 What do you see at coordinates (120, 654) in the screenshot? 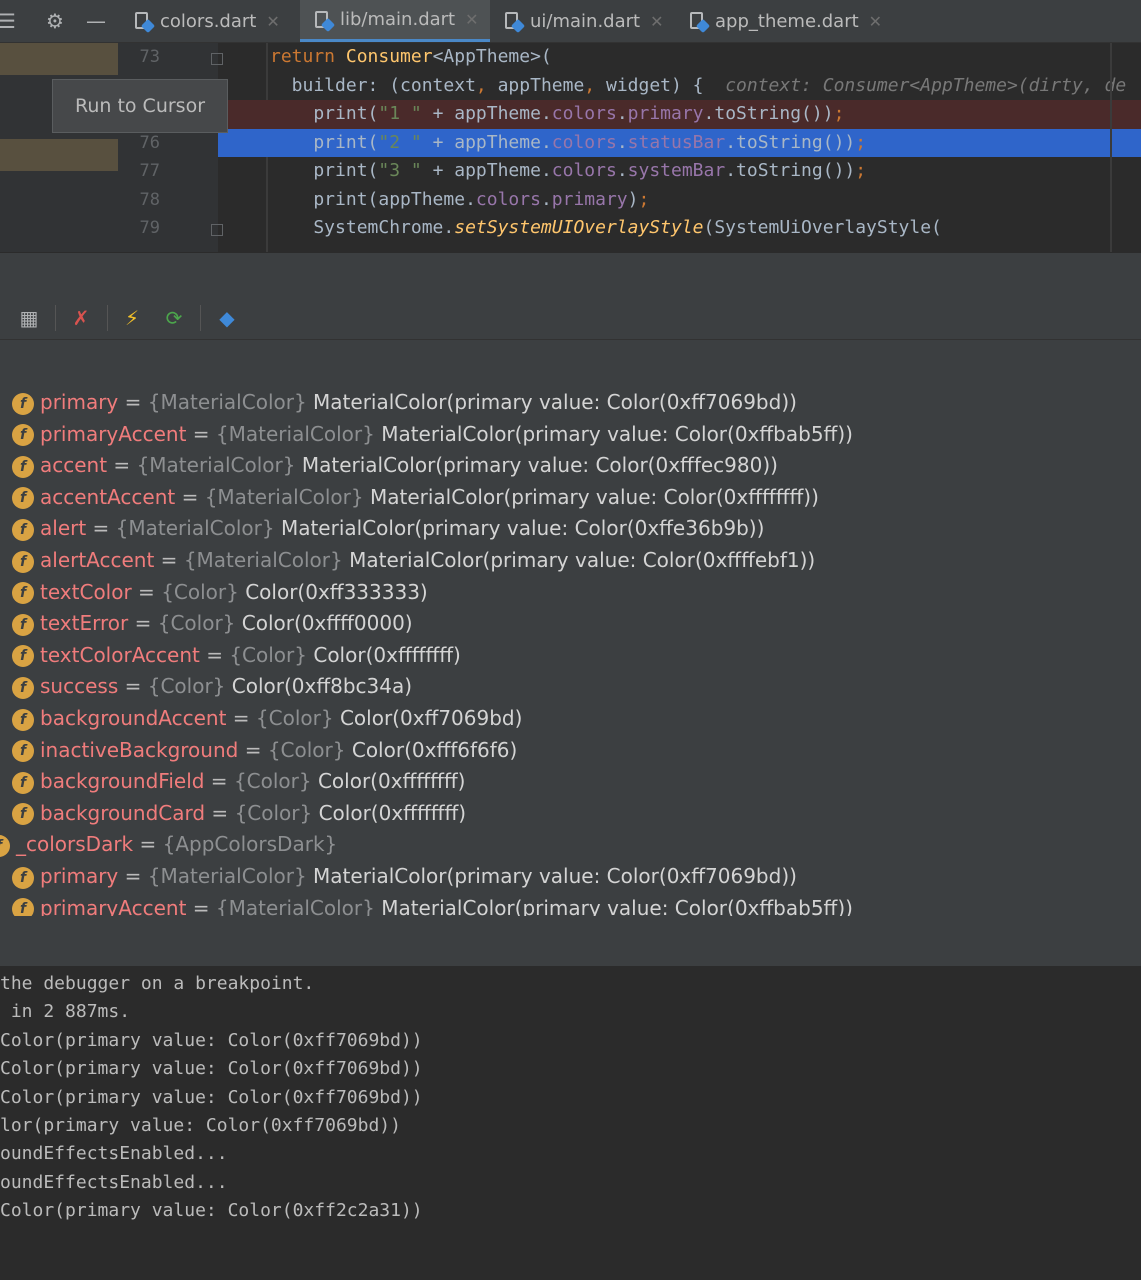
I see `variable-name: textColorAccent` at bounding box center [120, 654].